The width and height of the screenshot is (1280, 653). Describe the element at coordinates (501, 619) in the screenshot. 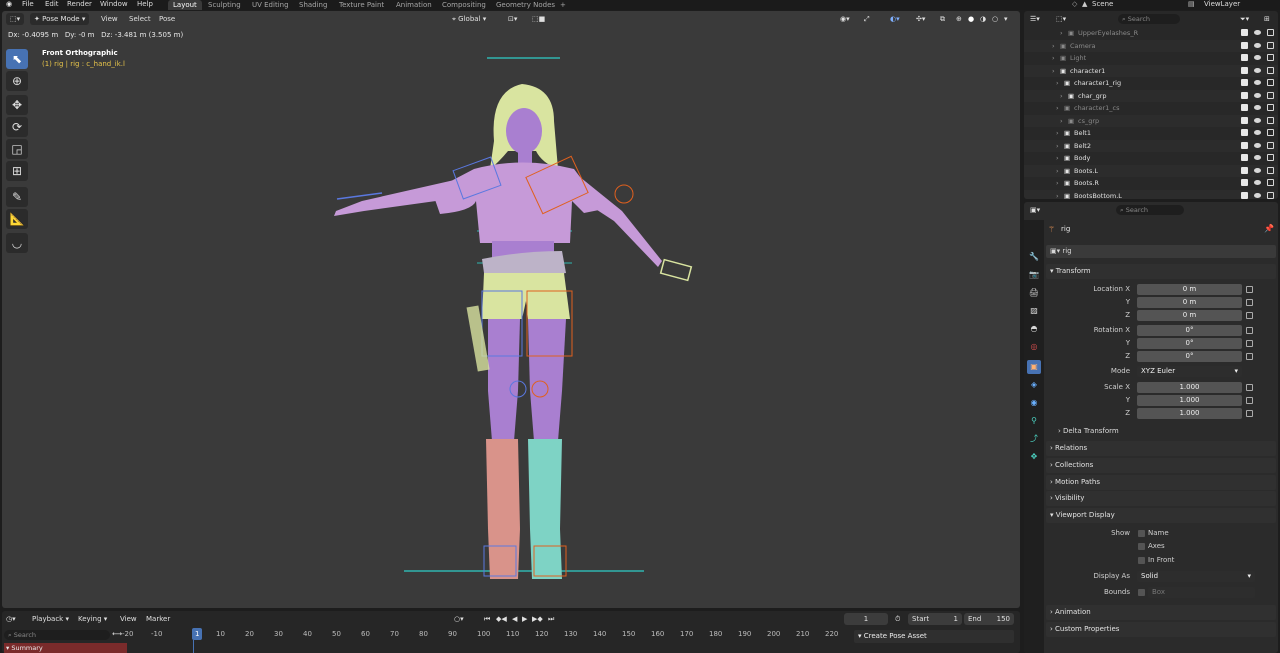

I see `prev-keyframe-button: ◆◀` at that location.